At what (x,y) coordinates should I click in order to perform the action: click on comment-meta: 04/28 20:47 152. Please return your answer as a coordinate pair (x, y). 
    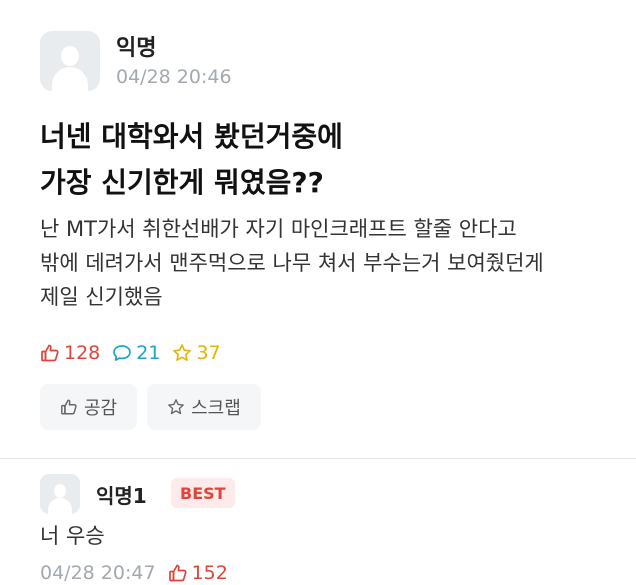
    Looking at the image, I should click on (134, 573).